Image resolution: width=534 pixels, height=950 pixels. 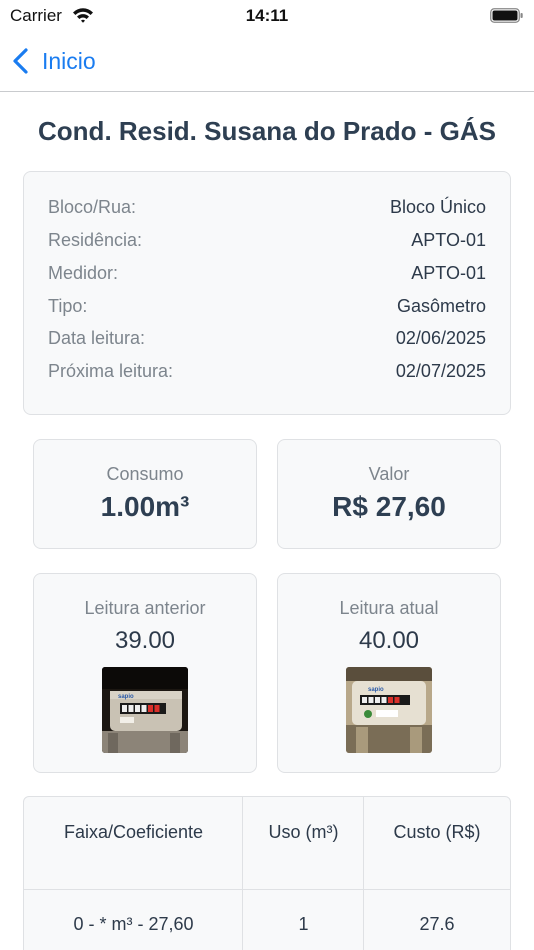 I want to click on battery-icon, so click(x=506, y=15).